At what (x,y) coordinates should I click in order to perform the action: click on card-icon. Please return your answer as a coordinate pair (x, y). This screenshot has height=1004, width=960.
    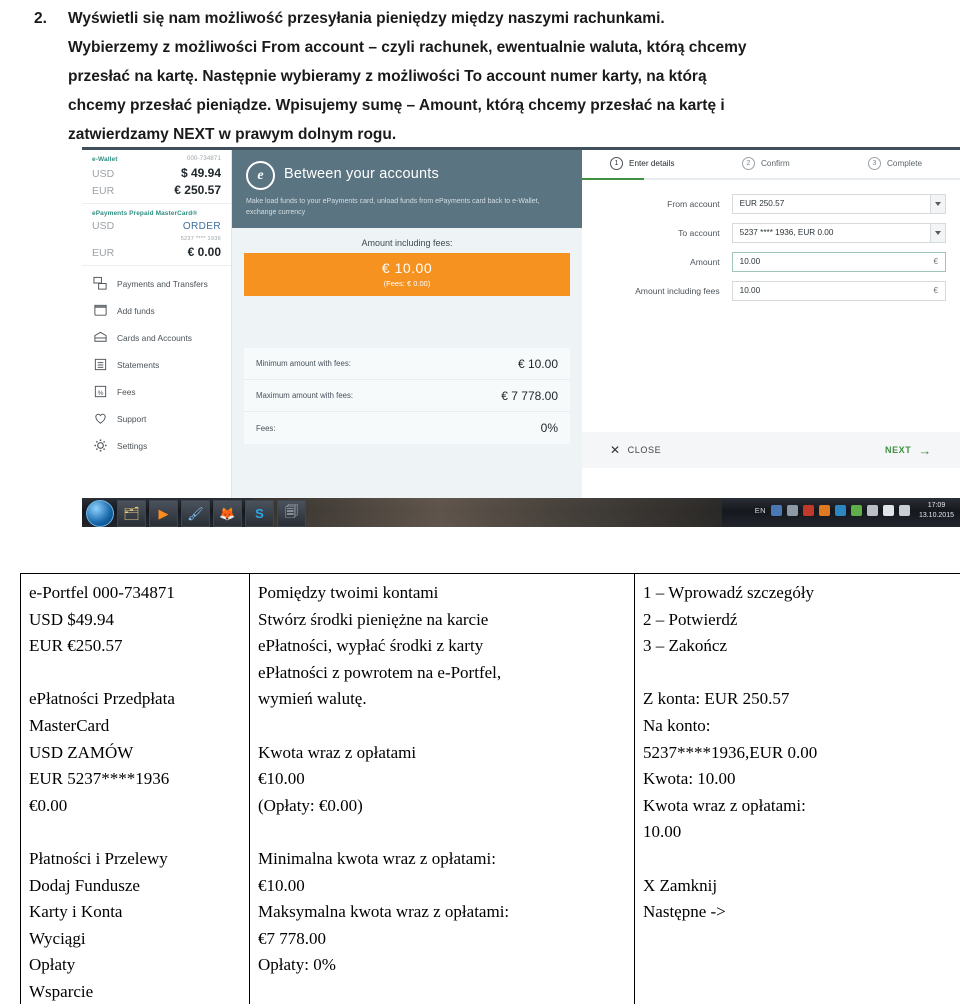
    Looking at the image, I should click on (100, 338).